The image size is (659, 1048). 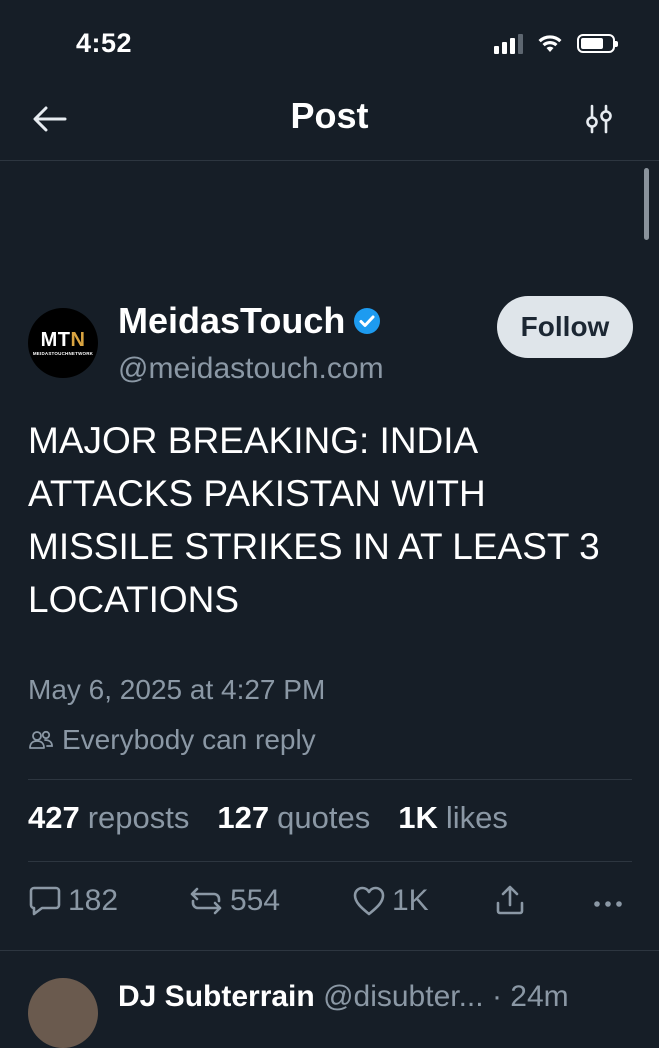 What do you see at coordinates (206, 901) in the screenshot?
I see `repost-icon` at bounding box center [206, 901].